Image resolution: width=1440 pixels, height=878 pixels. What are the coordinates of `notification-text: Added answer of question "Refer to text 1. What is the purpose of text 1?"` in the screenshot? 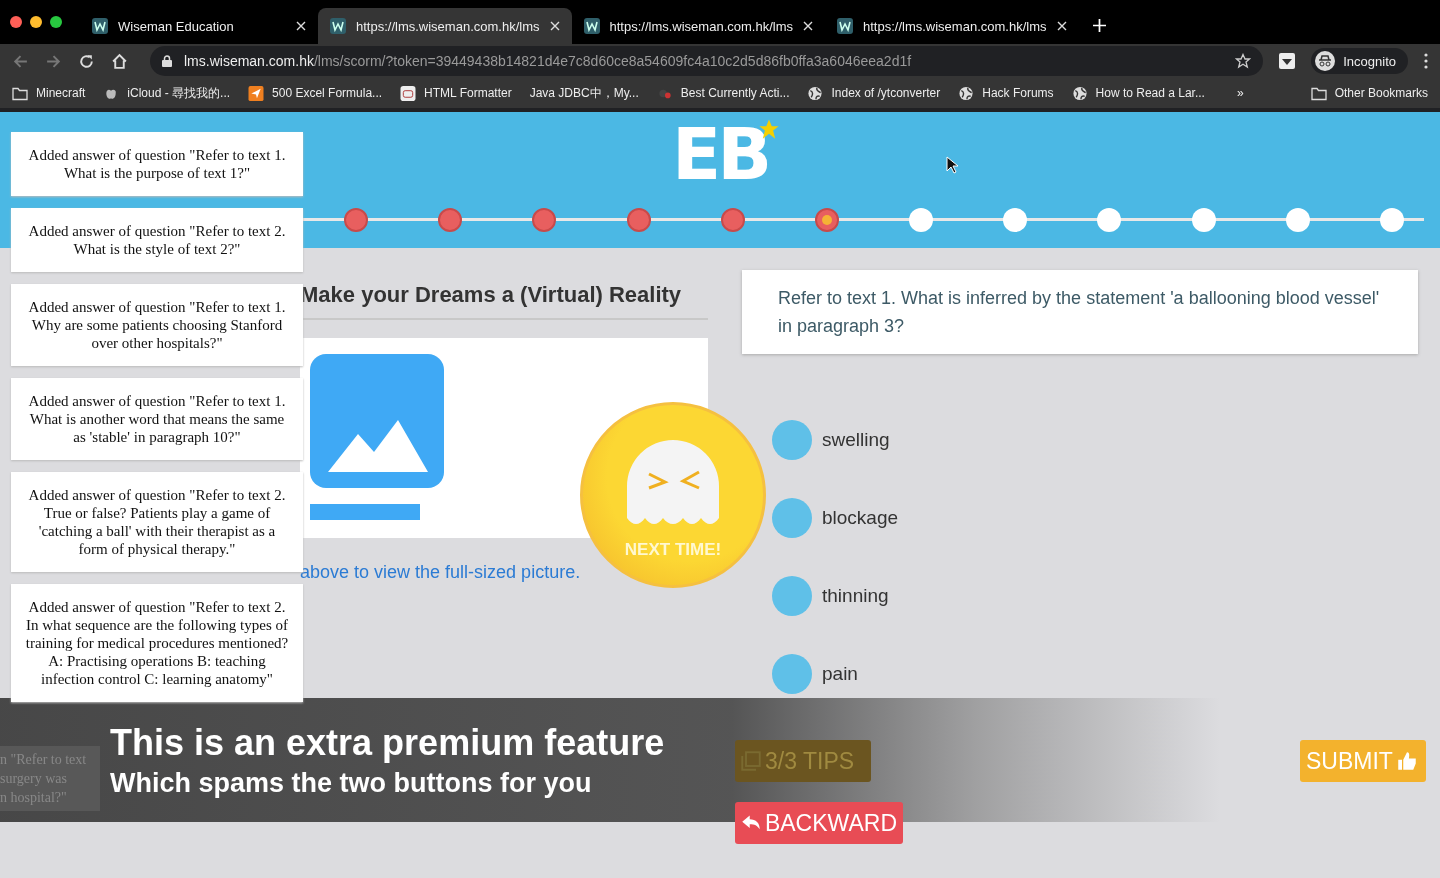 It's located at (157, 164).